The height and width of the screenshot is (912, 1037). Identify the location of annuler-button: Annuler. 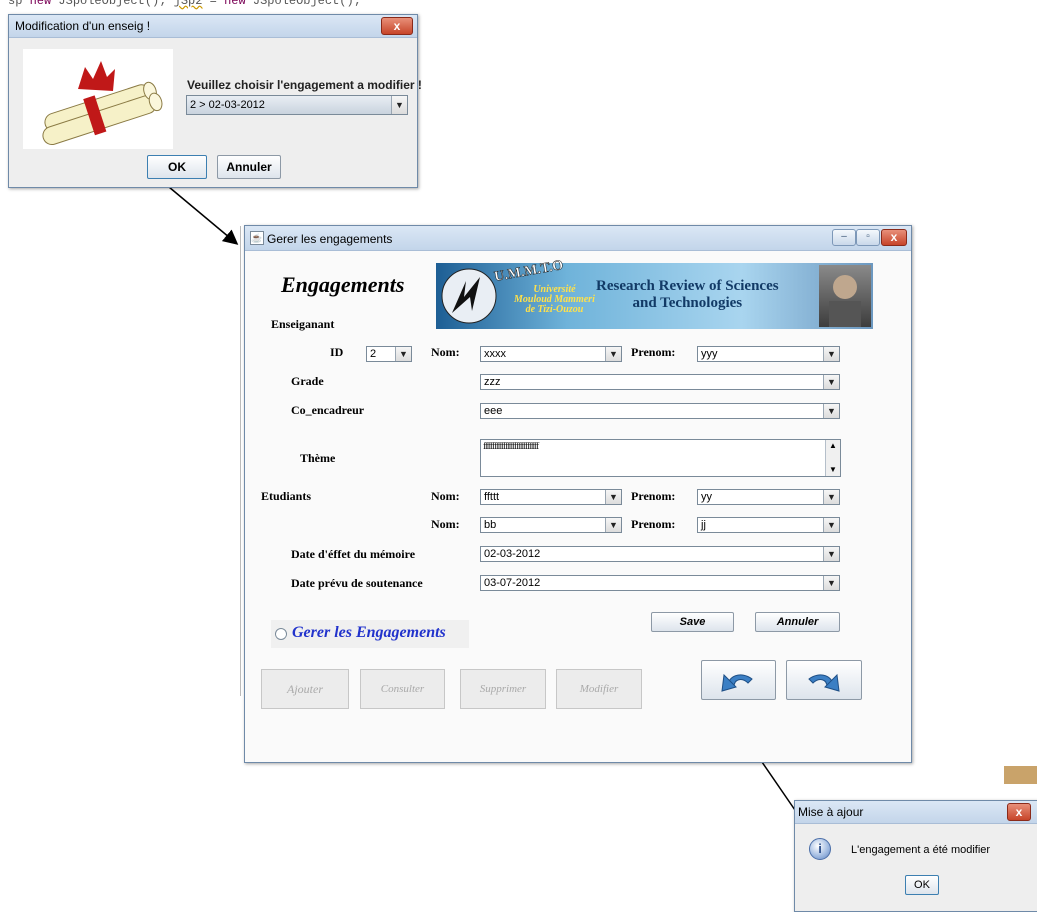
(797, 622).